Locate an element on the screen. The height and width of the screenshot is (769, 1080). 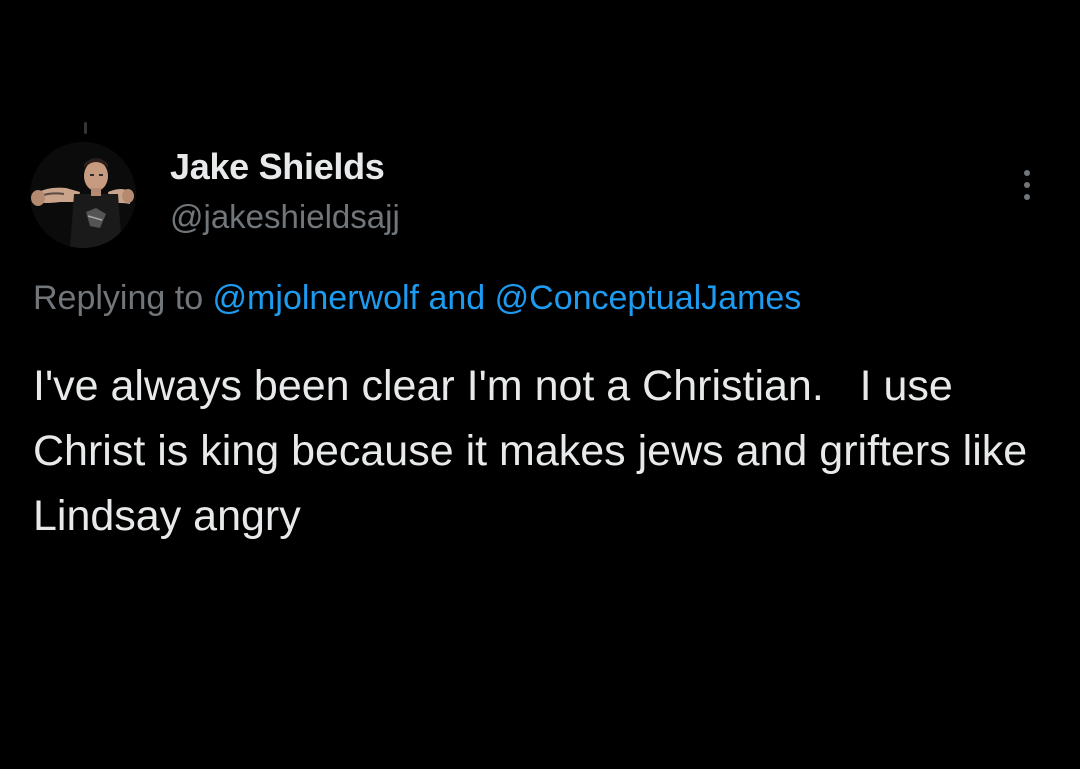
more-options-button is located at coordinates (1027, 185).